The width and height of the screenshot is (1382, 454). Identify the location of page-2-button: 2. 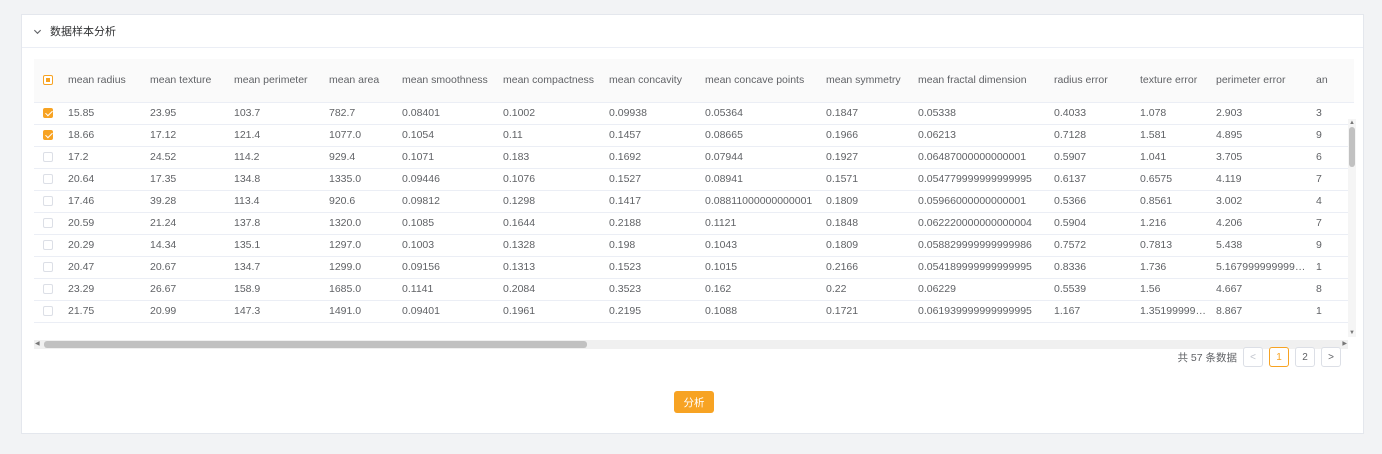
(1305, 357).